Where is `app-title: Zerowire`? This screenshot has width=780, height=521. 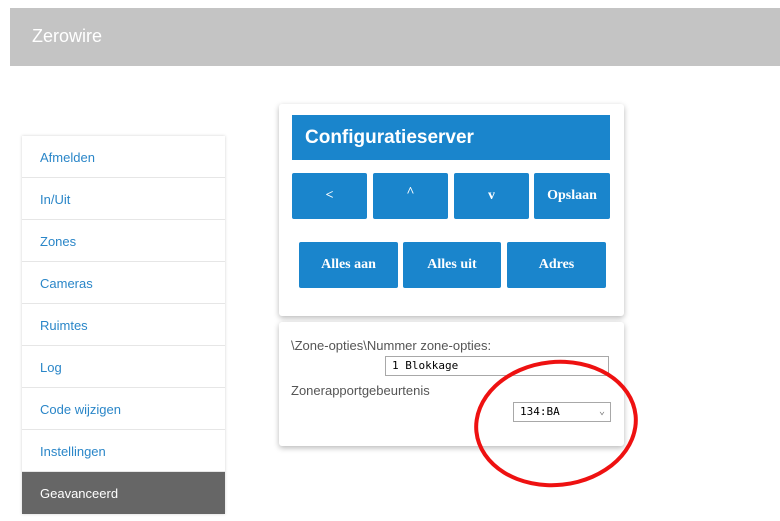
app-title: Zerowire is located at coordinates (67, 36).